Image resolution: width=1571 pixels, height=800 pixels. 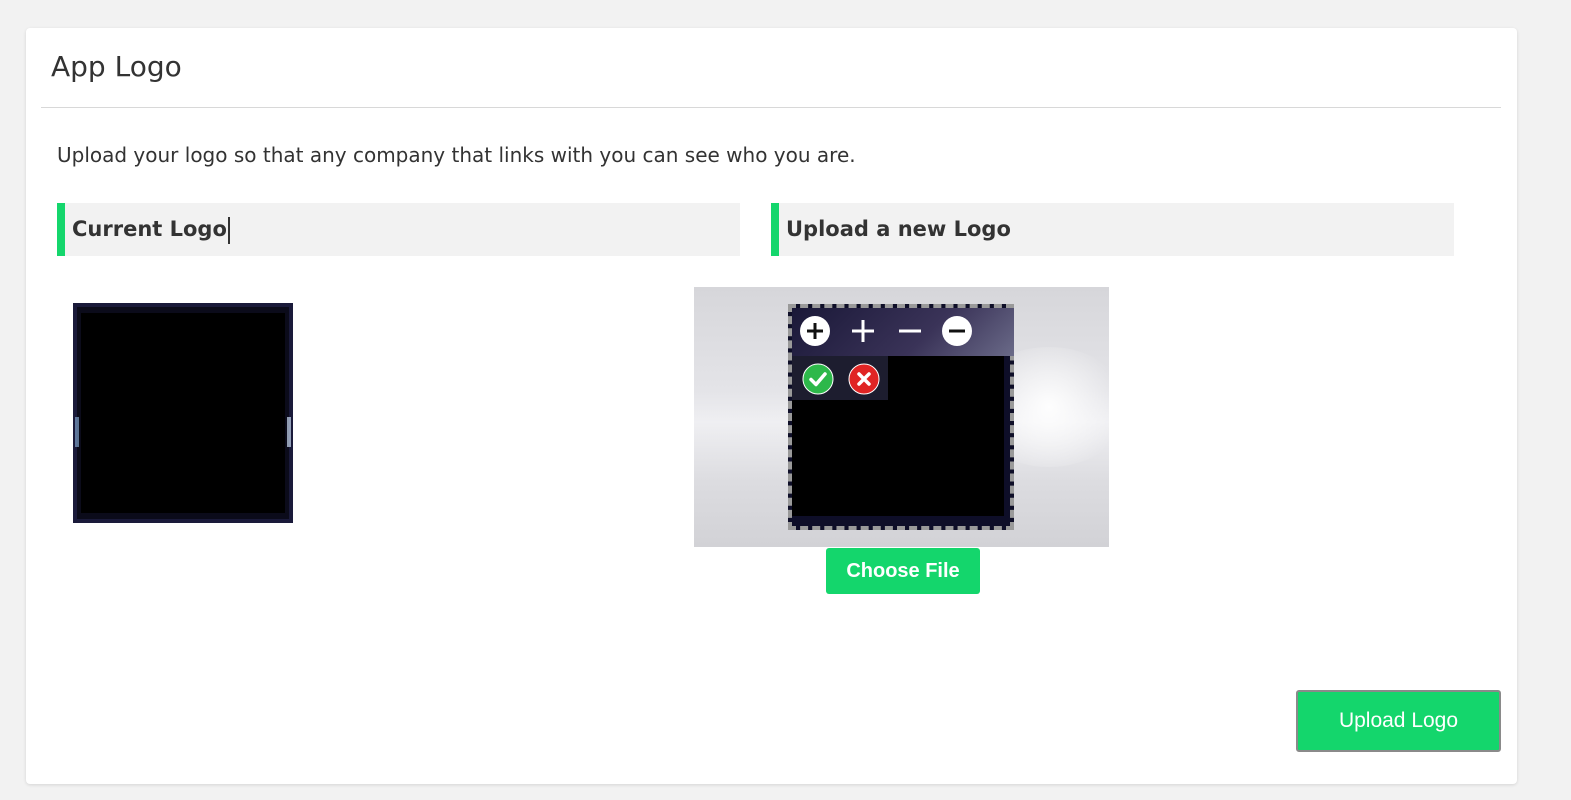 I want to click on logo-cropper, so click(x=901, y=417).